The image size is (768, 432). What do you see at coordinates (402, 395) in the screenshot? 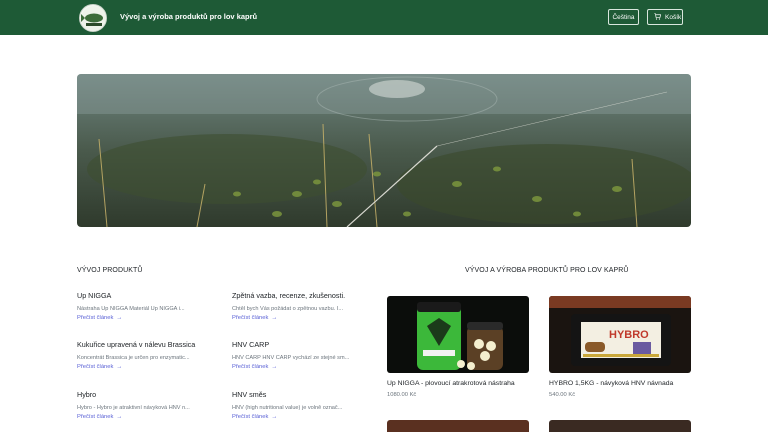
I see `product-price: 1080.00 Kč` at bounding box center [402, 395].